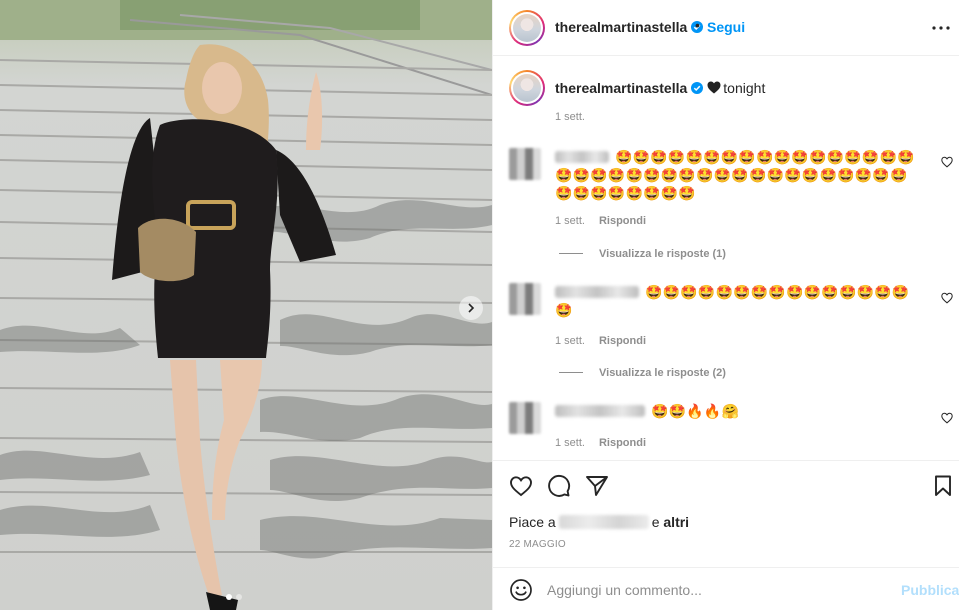  What do you see at coordinates (603, 522) in the screenshot?
I see `liker-username-blurred` at bounding box center [603, 522].